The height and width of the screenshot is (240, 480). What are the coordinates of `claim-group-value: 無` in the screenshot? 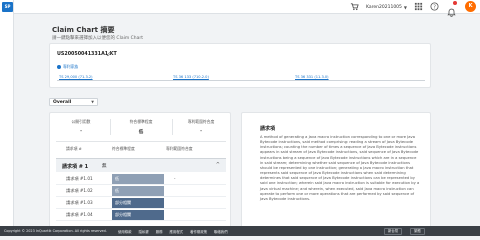 It's located at (104, 166).